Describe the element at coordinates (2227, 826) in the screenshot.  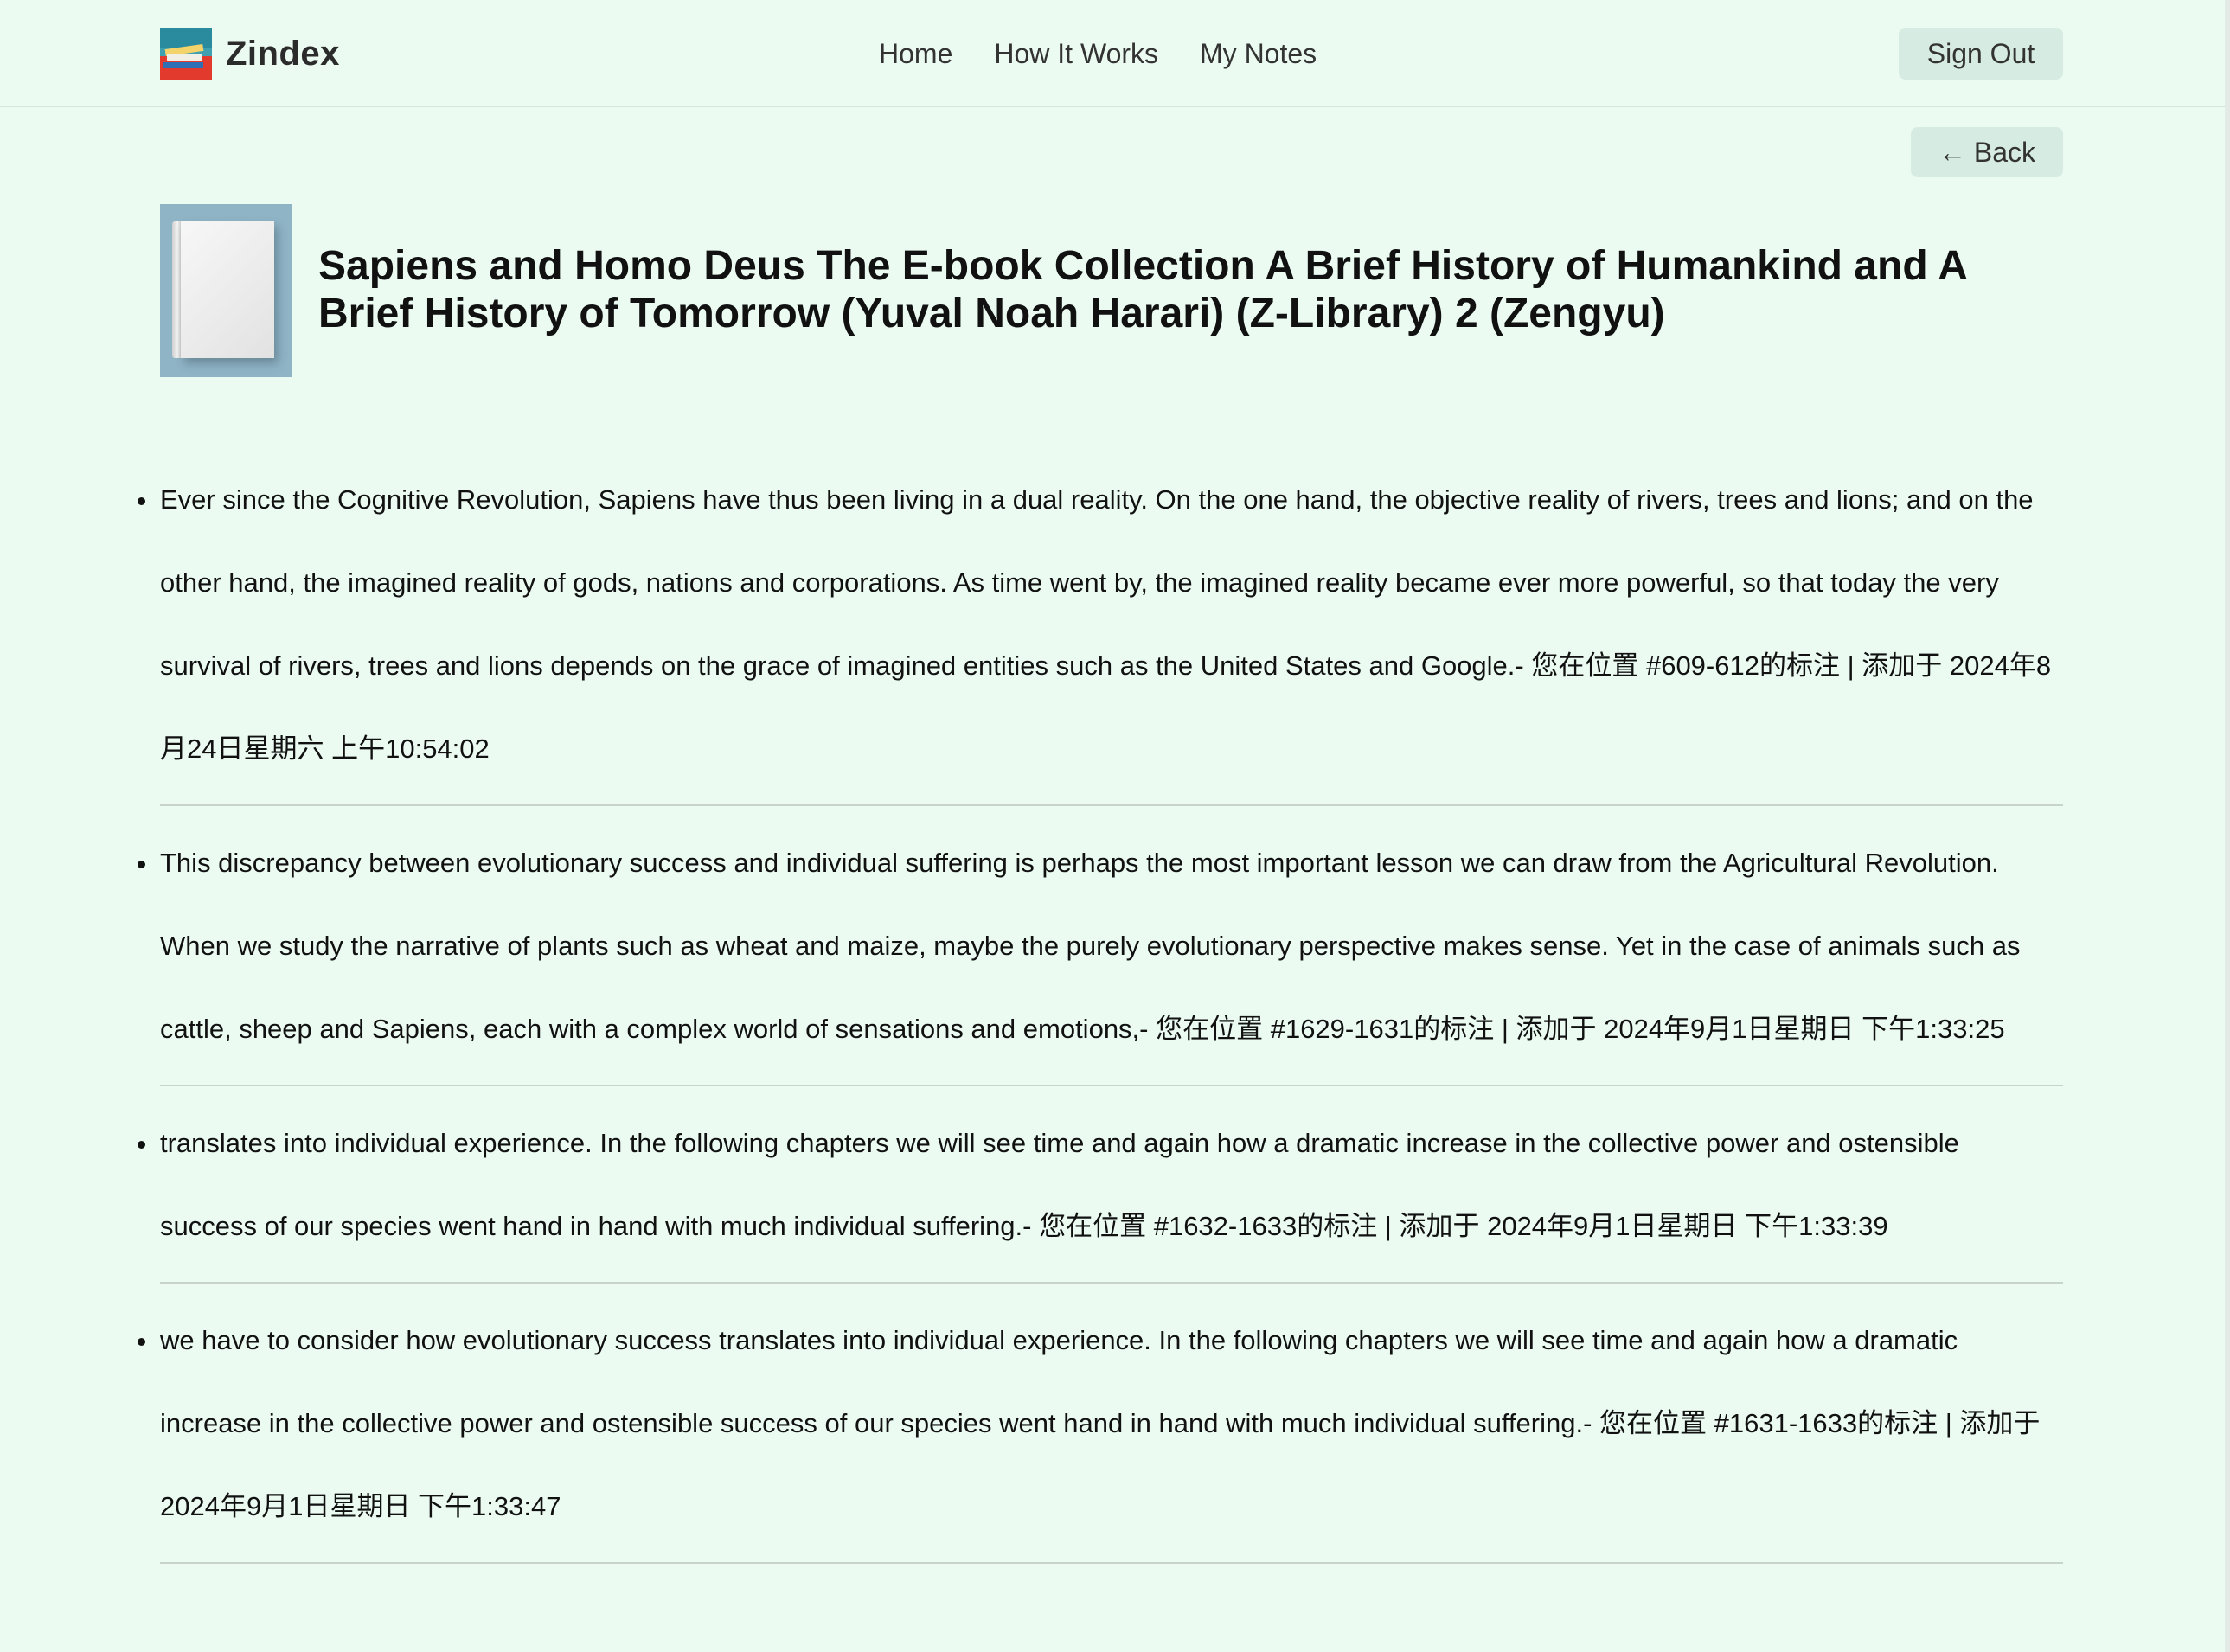
I see `page-scrollbar` at that location.